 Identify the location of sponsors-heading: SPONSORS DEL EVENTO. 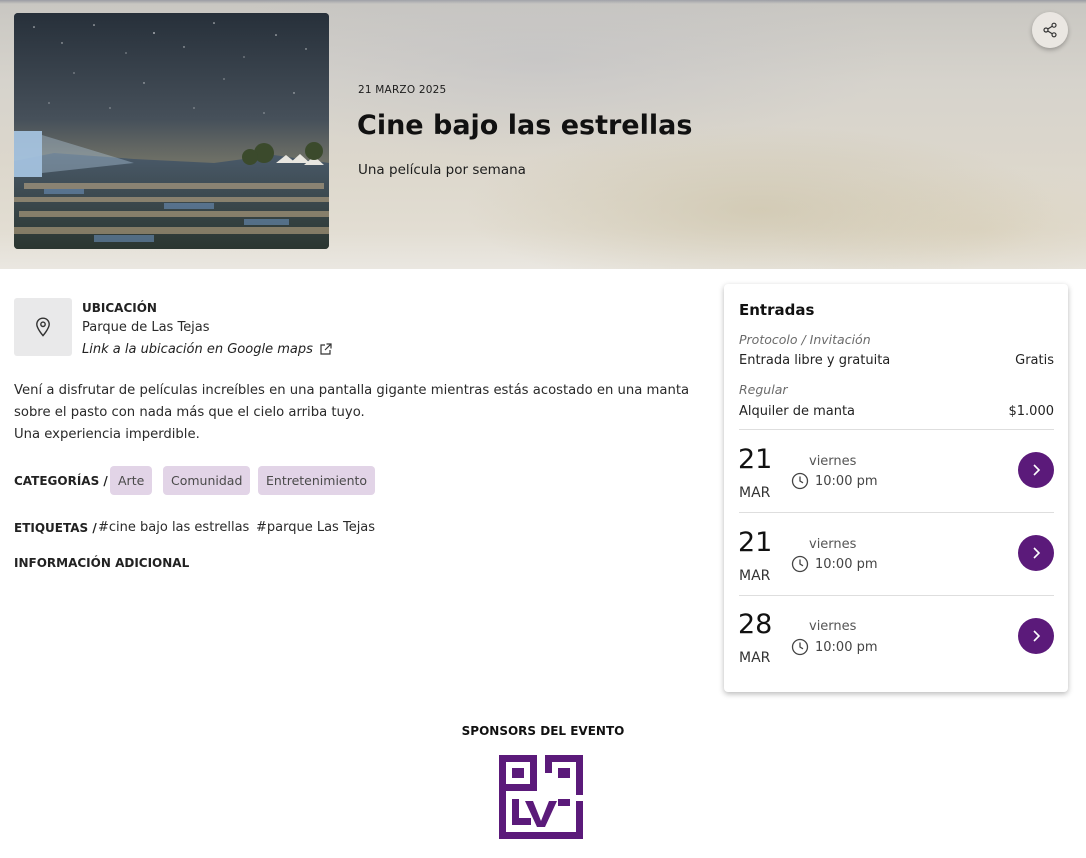
(543, 731).